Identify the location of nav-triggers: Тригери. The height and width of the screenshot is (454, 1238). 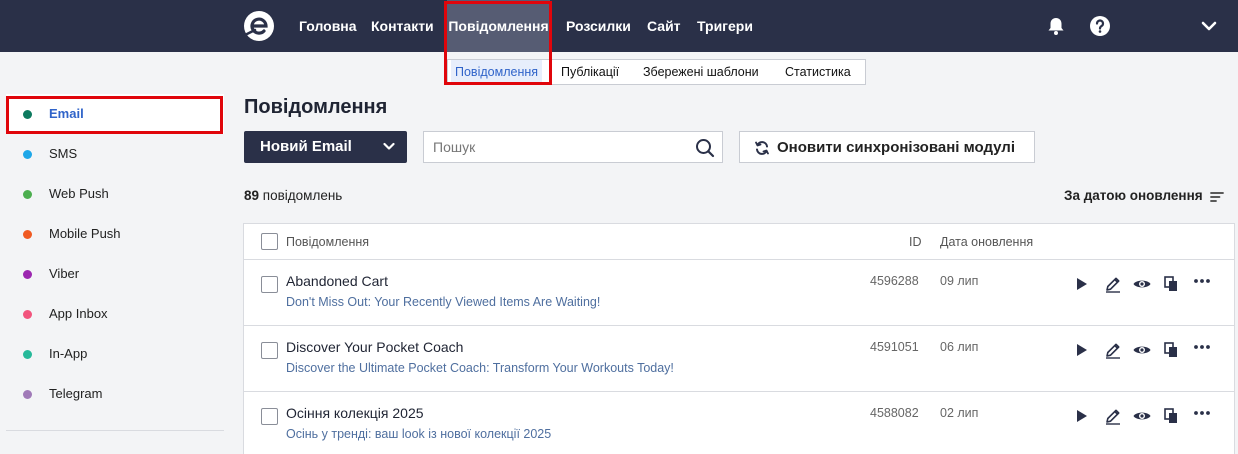
(725, 26).